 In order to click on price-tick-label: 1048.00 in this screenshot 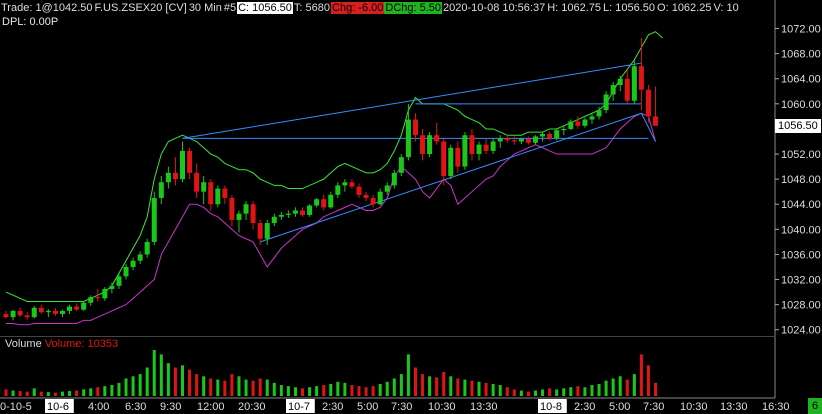, I will do `click(801, 180)`.